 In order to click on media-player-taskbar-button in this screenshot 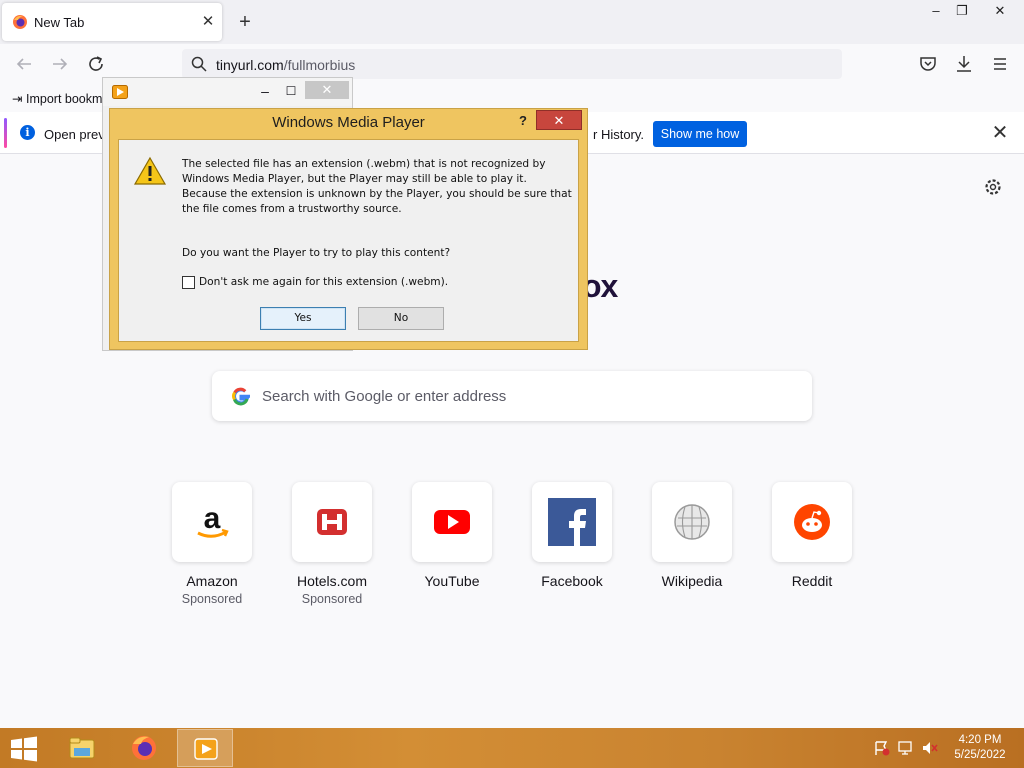, I will do `click(205, 748)`.